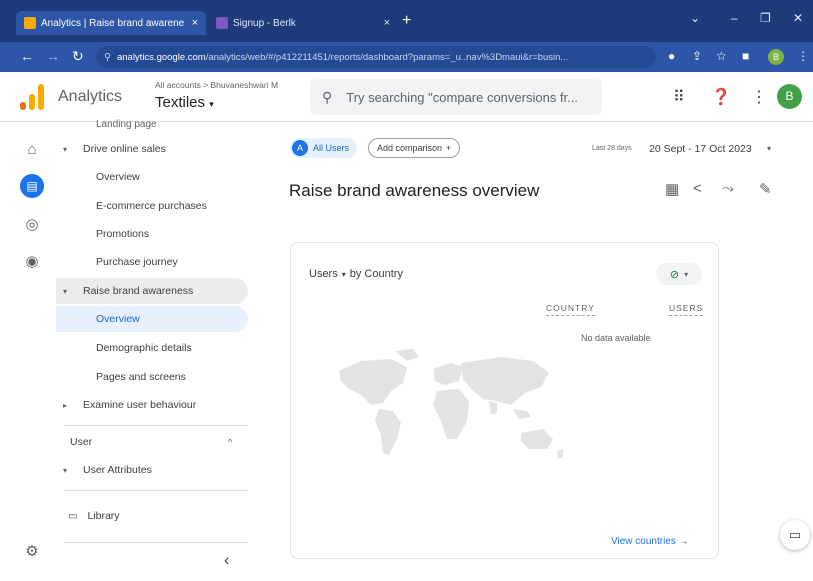  Describe the element at coordinates (803, 56) in the screenshot. I see `browser-menu-icon: ⋮` at that location.